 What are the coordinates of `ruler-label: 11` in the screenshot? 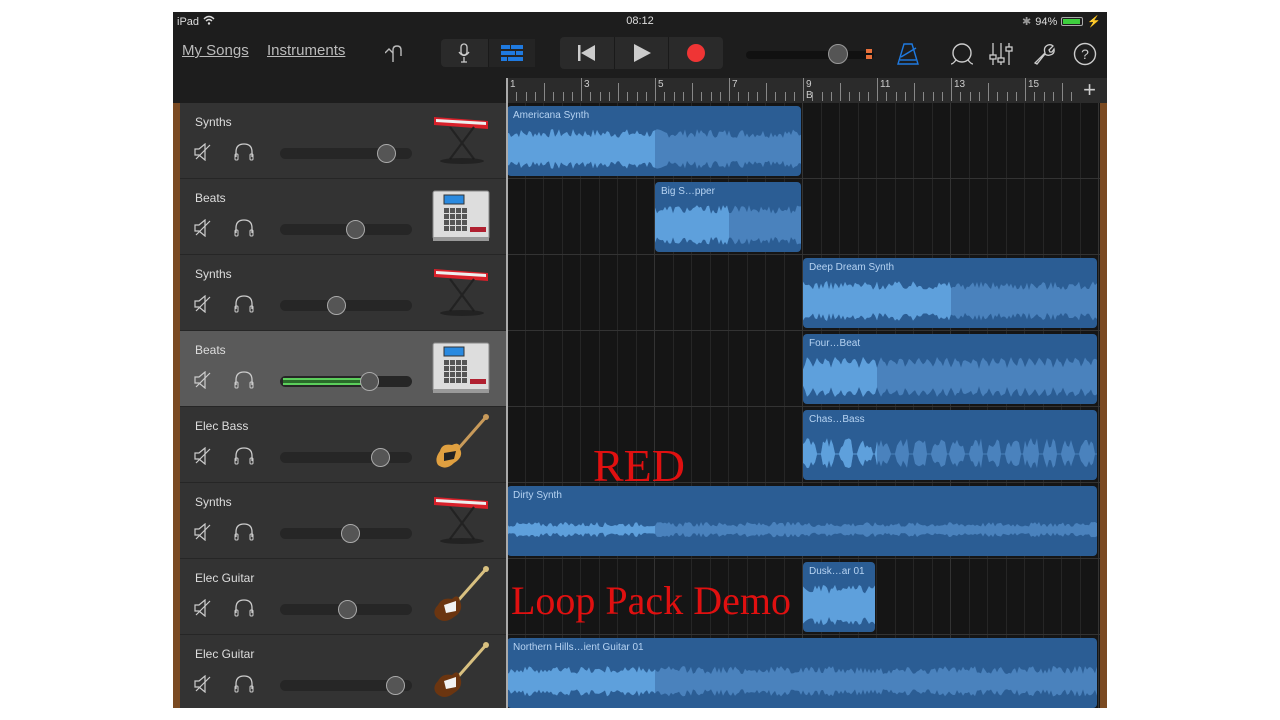 It's located at (885, 84).